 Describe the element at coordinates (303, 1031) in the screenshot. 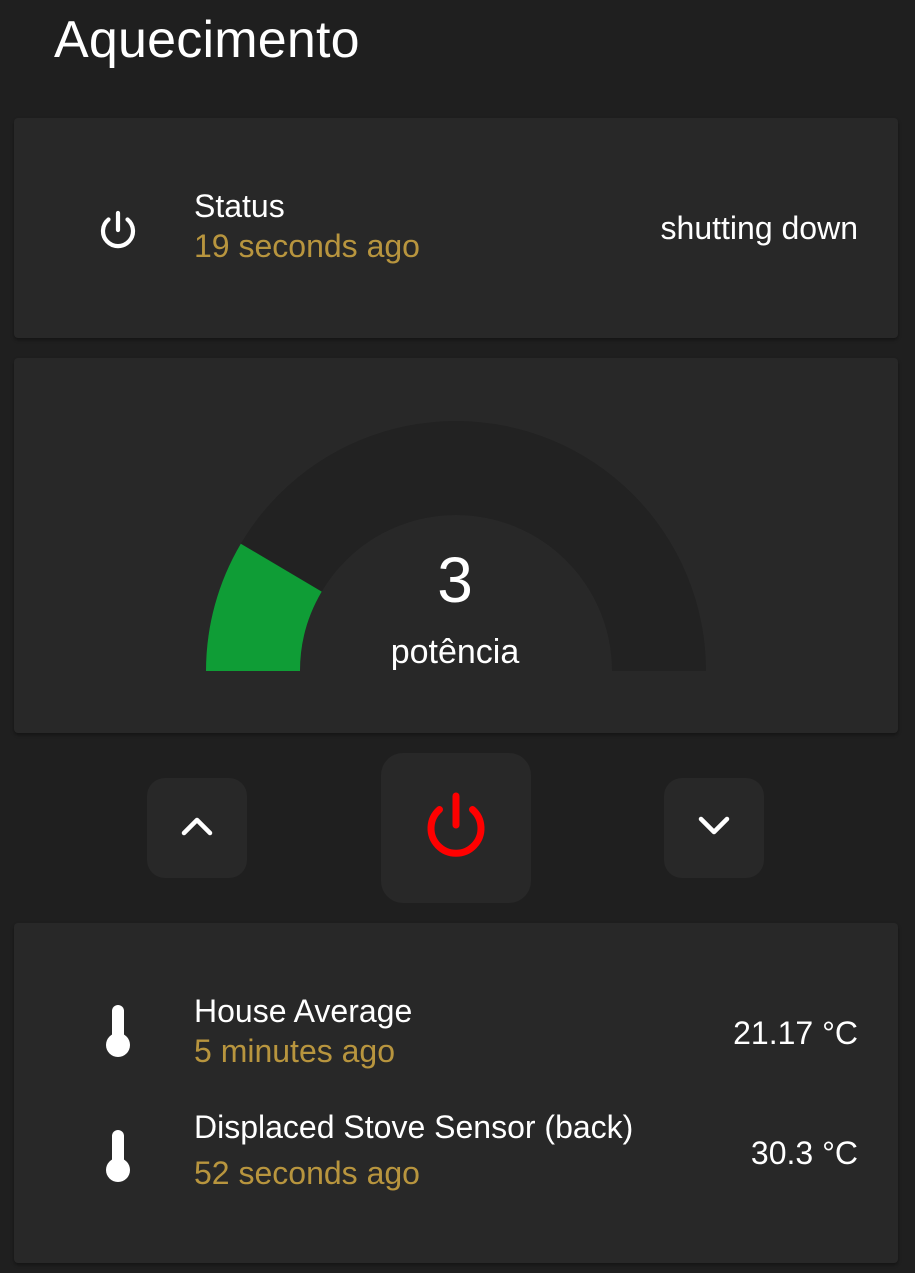

I see `sensor-row-house-average: House Average 5 minutes ago` at that location.